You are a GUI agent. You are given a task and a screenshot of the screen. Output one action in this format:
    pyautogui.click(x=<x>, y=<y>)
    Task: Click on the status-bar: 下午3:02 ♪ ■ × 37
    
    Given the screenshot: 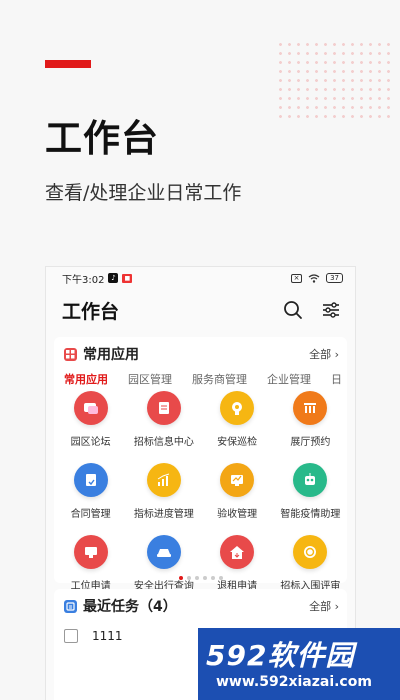 What is the action you would take?
    pyautogui.click(x=200, y=278)
    